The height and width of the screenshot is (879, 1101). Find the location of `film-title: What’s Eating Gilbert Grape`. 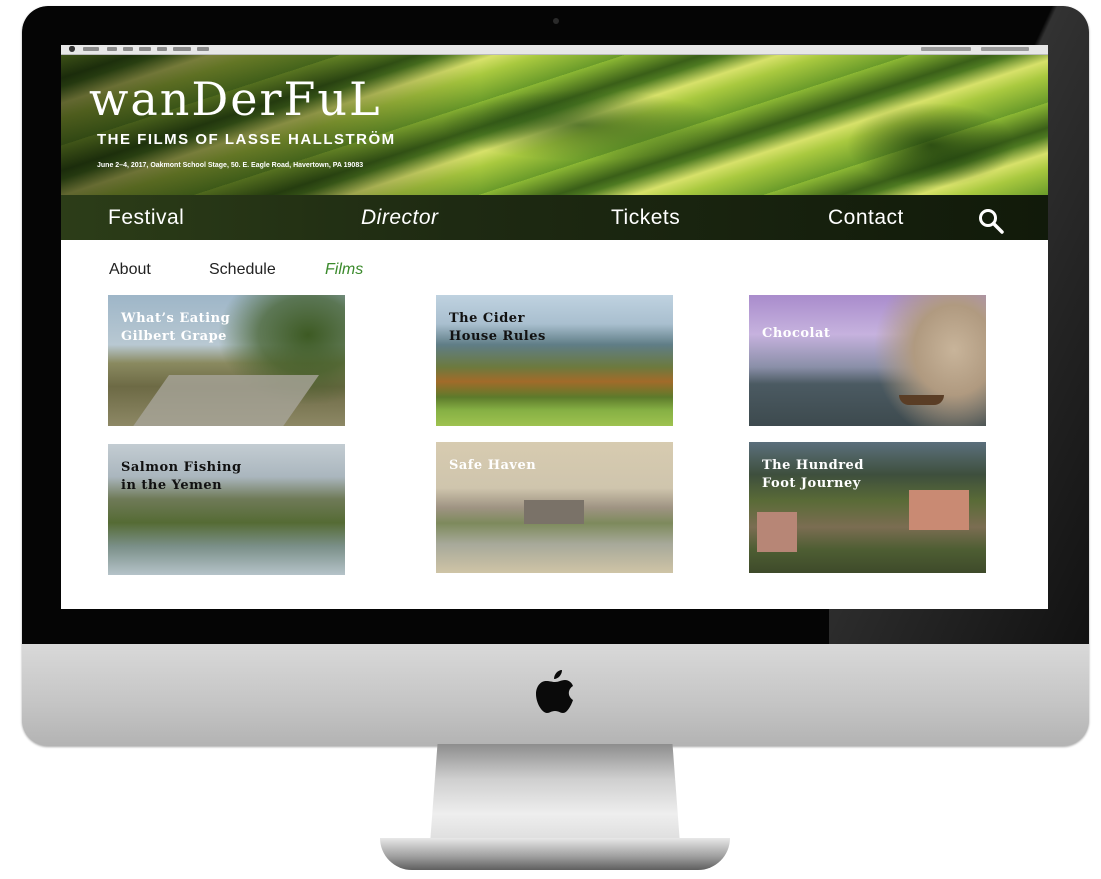

film-title: What’s Eating Gilbert Grape is located at coordinates (176, 327).